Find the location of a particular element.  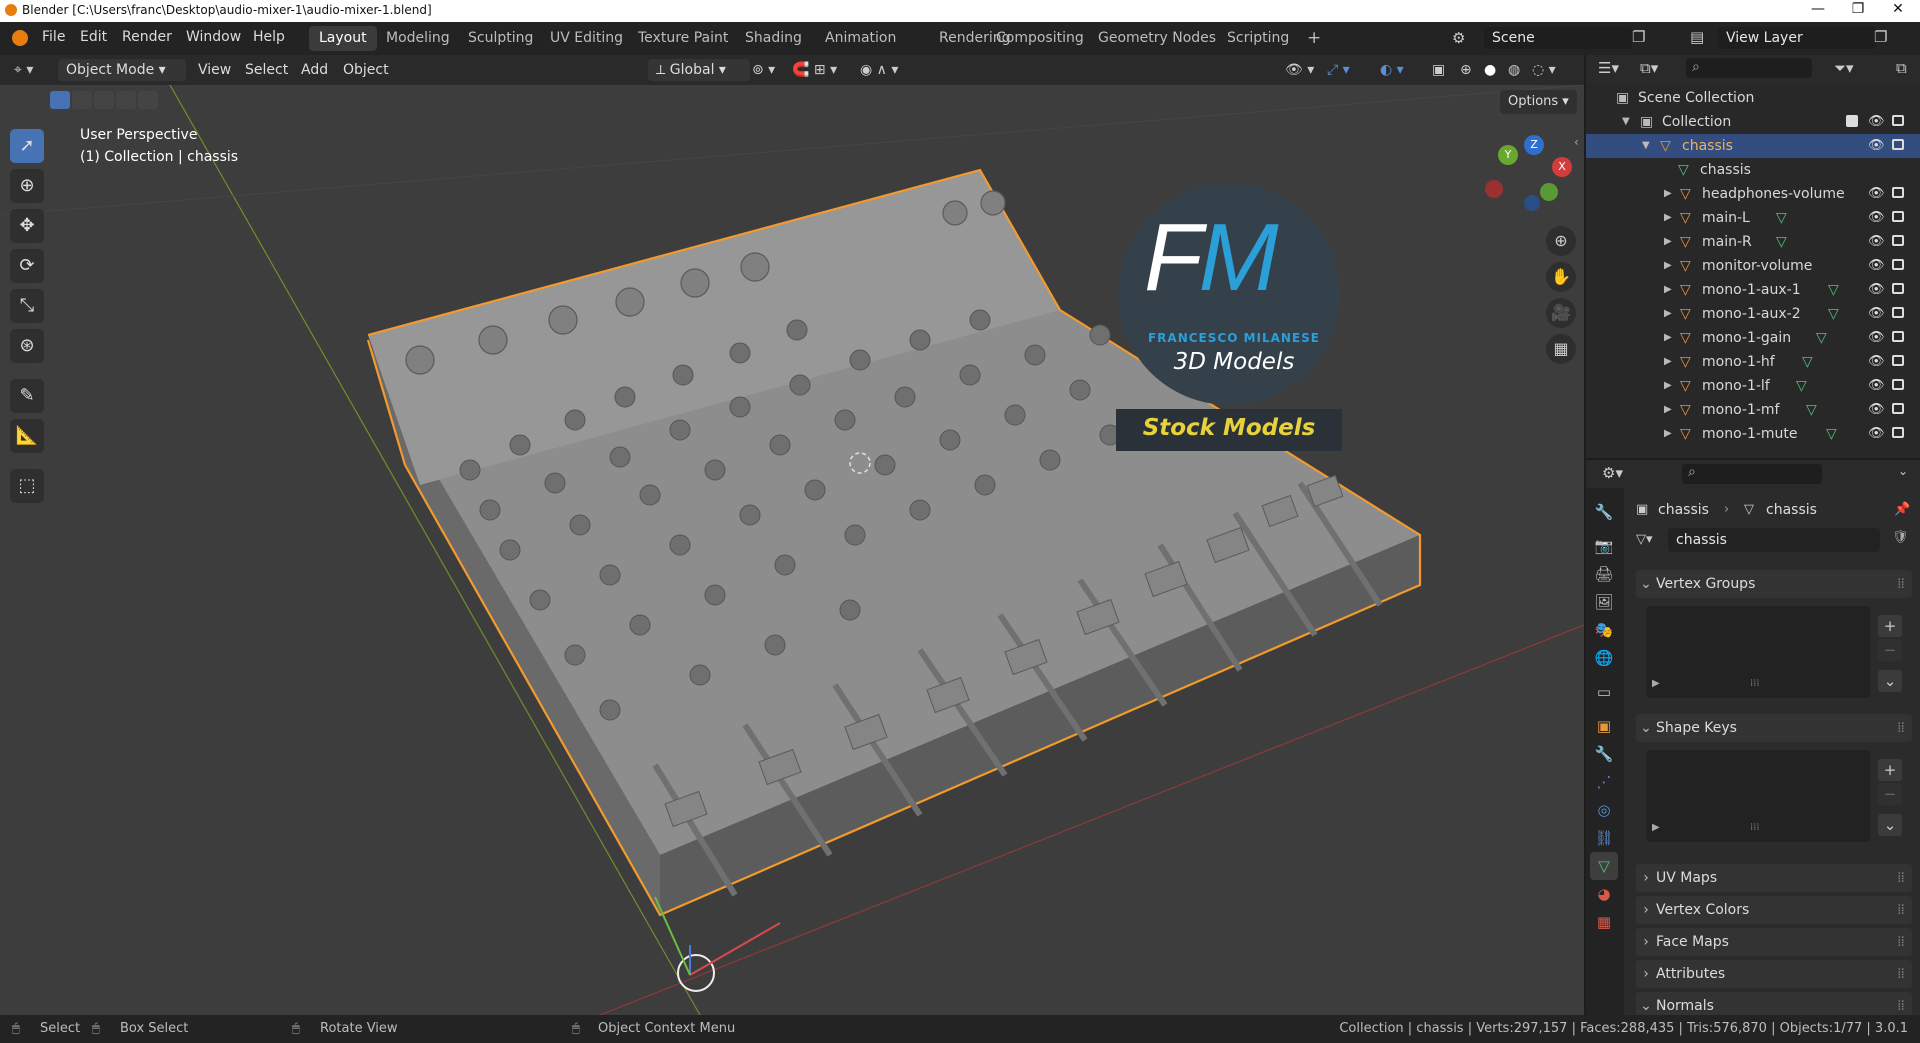

modifier-tab-icon: 🔧 is located at coordinates (1604, 754).